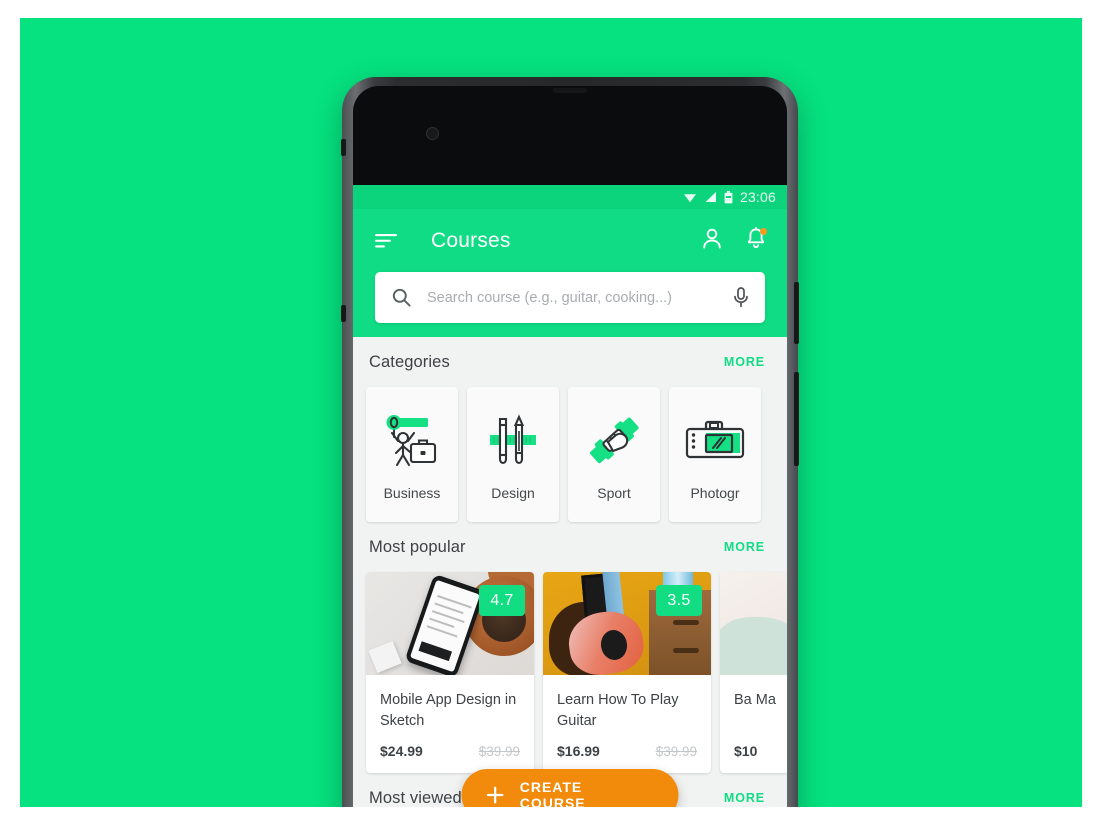 This screenshot has height=828, width=1100. What do you see at coordinates (552, 793) in the screenshot?
I see `create-course-label: CREATE COURSE` at bounding box center [552, 793].